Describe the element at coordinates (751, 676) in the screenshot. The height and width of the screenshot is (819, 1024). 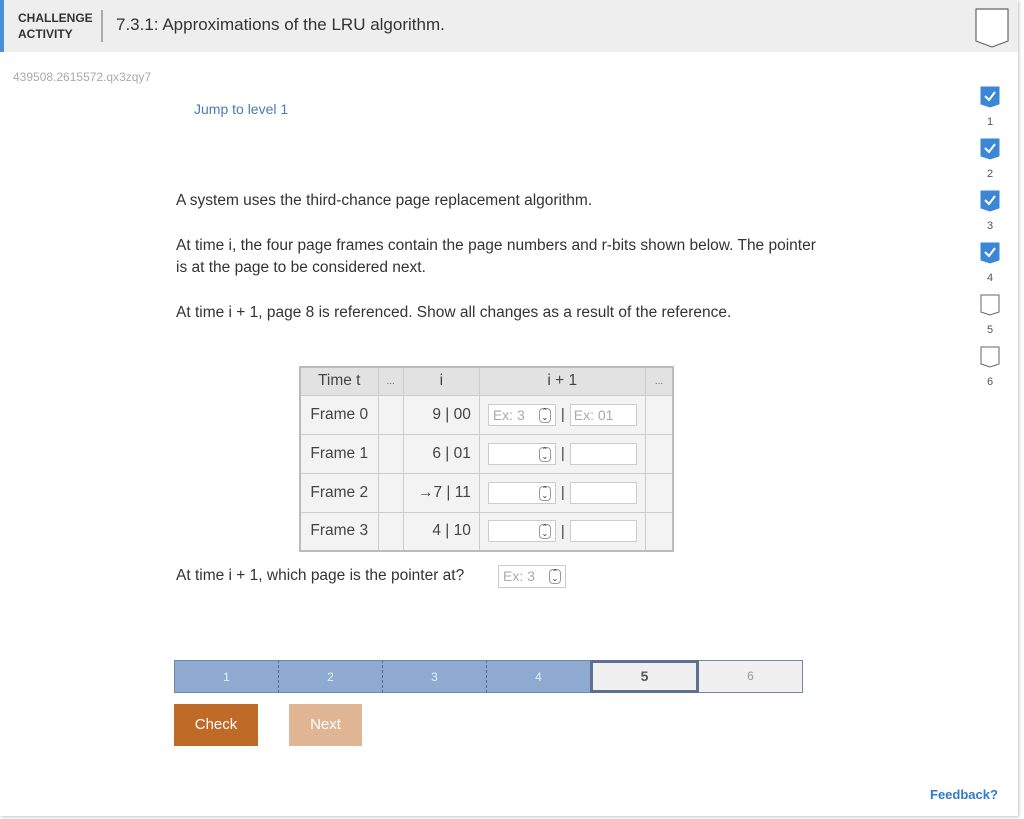
I see `progress-level-6: 6` at that location.